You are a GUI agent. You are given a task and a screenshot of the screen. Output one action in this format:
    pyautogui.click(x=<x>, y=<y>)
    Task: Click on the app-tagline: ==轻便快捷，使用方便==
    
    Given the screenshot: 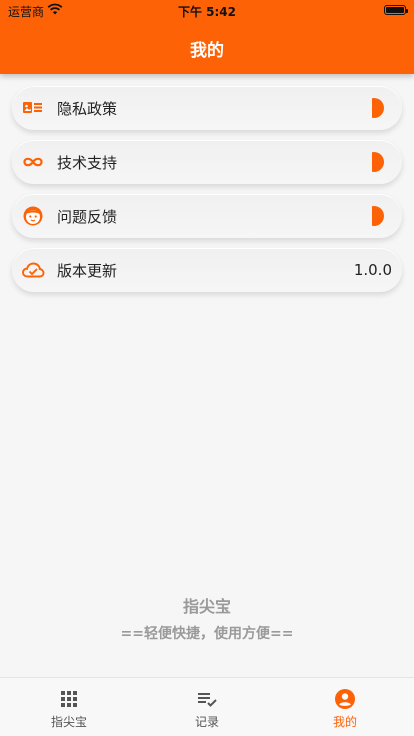 What is the action you would take?
    pyautogui.click(x=207, y=634)
    